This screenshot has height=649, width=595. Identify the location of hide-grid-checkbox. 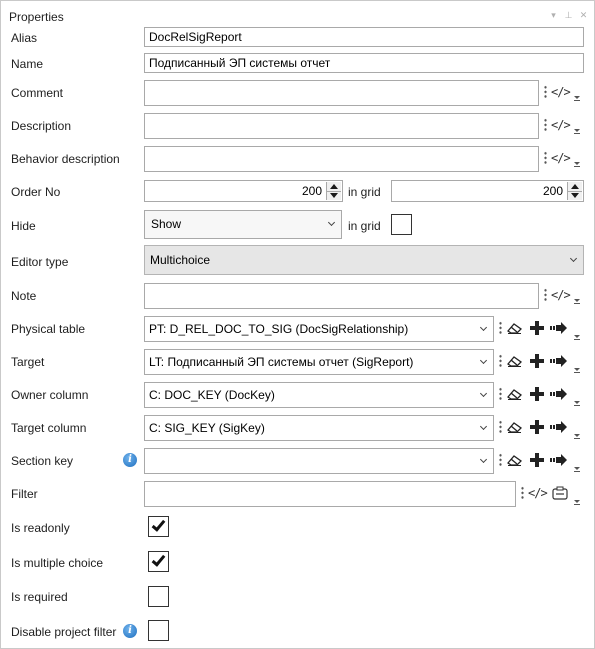
(401, 224).